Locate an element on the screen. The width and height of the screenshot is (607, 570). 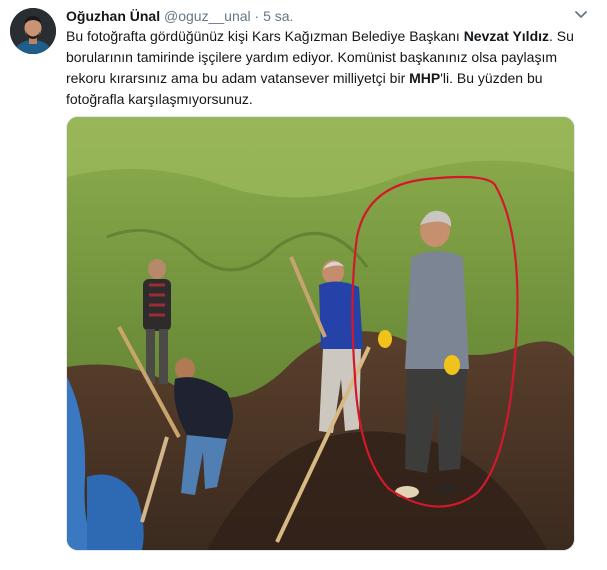
tweet-timestamp: 5 sa. is located at coordinates (278, 16).